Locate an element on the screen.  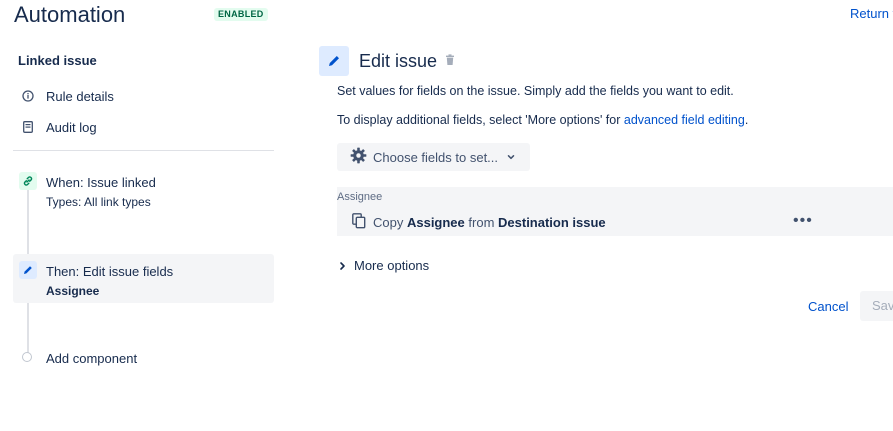
copy-field-description: Copy Assignee from Destination issue is located at coordinates (489, 222).